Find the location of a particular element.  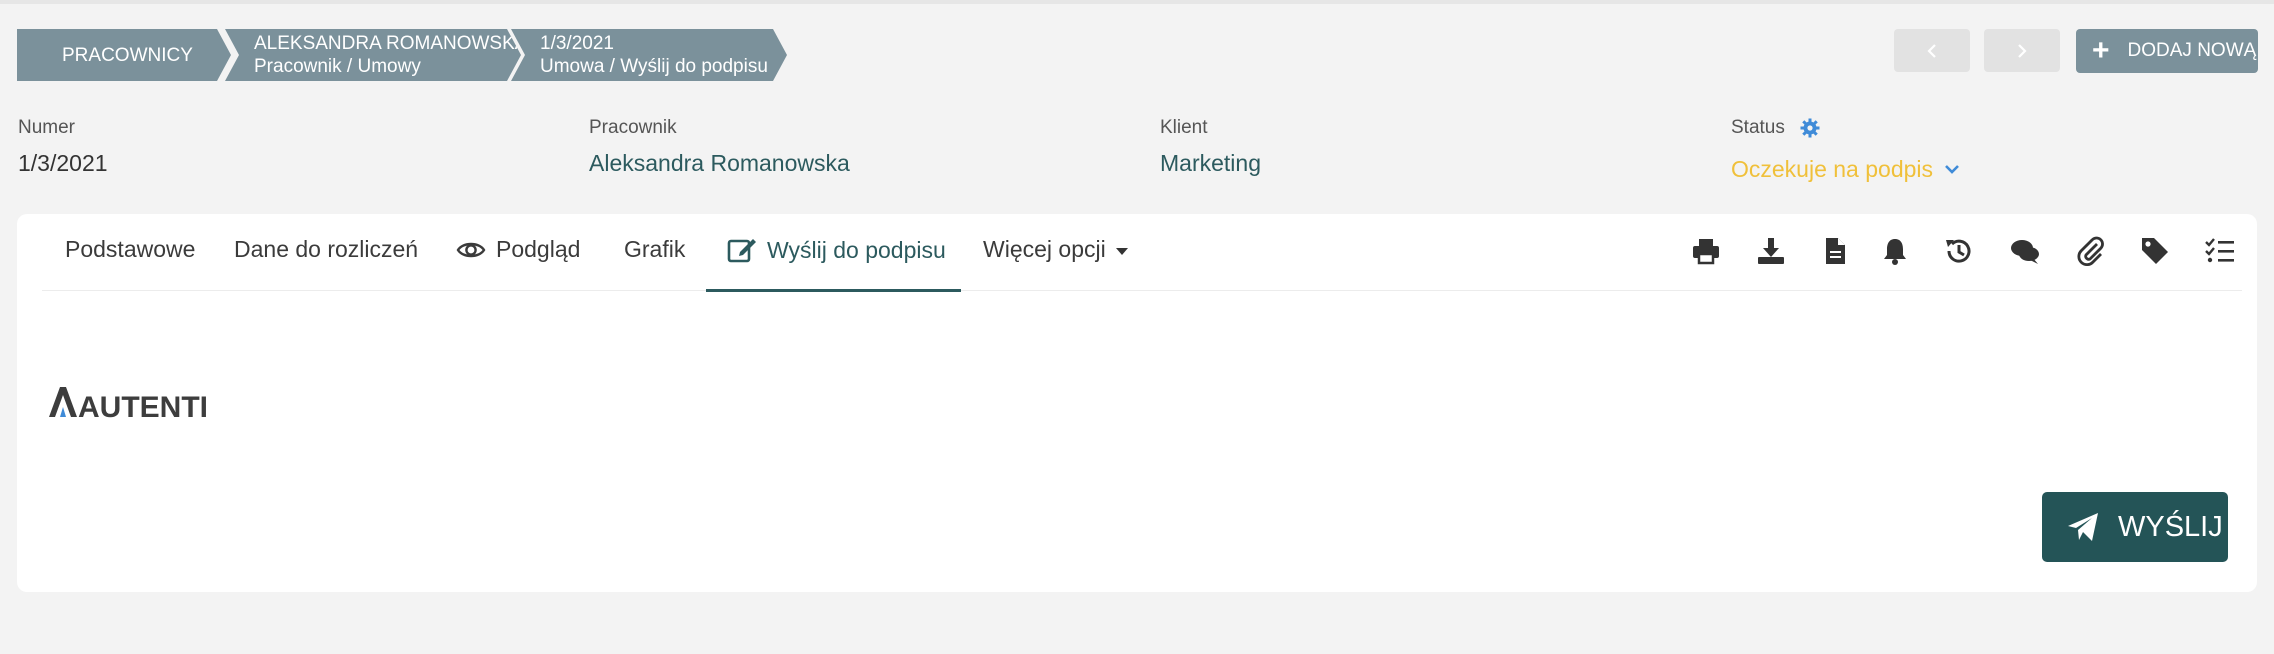

add-new-label: DODAJ NOWĄ is located at coordinates (2192, 50).